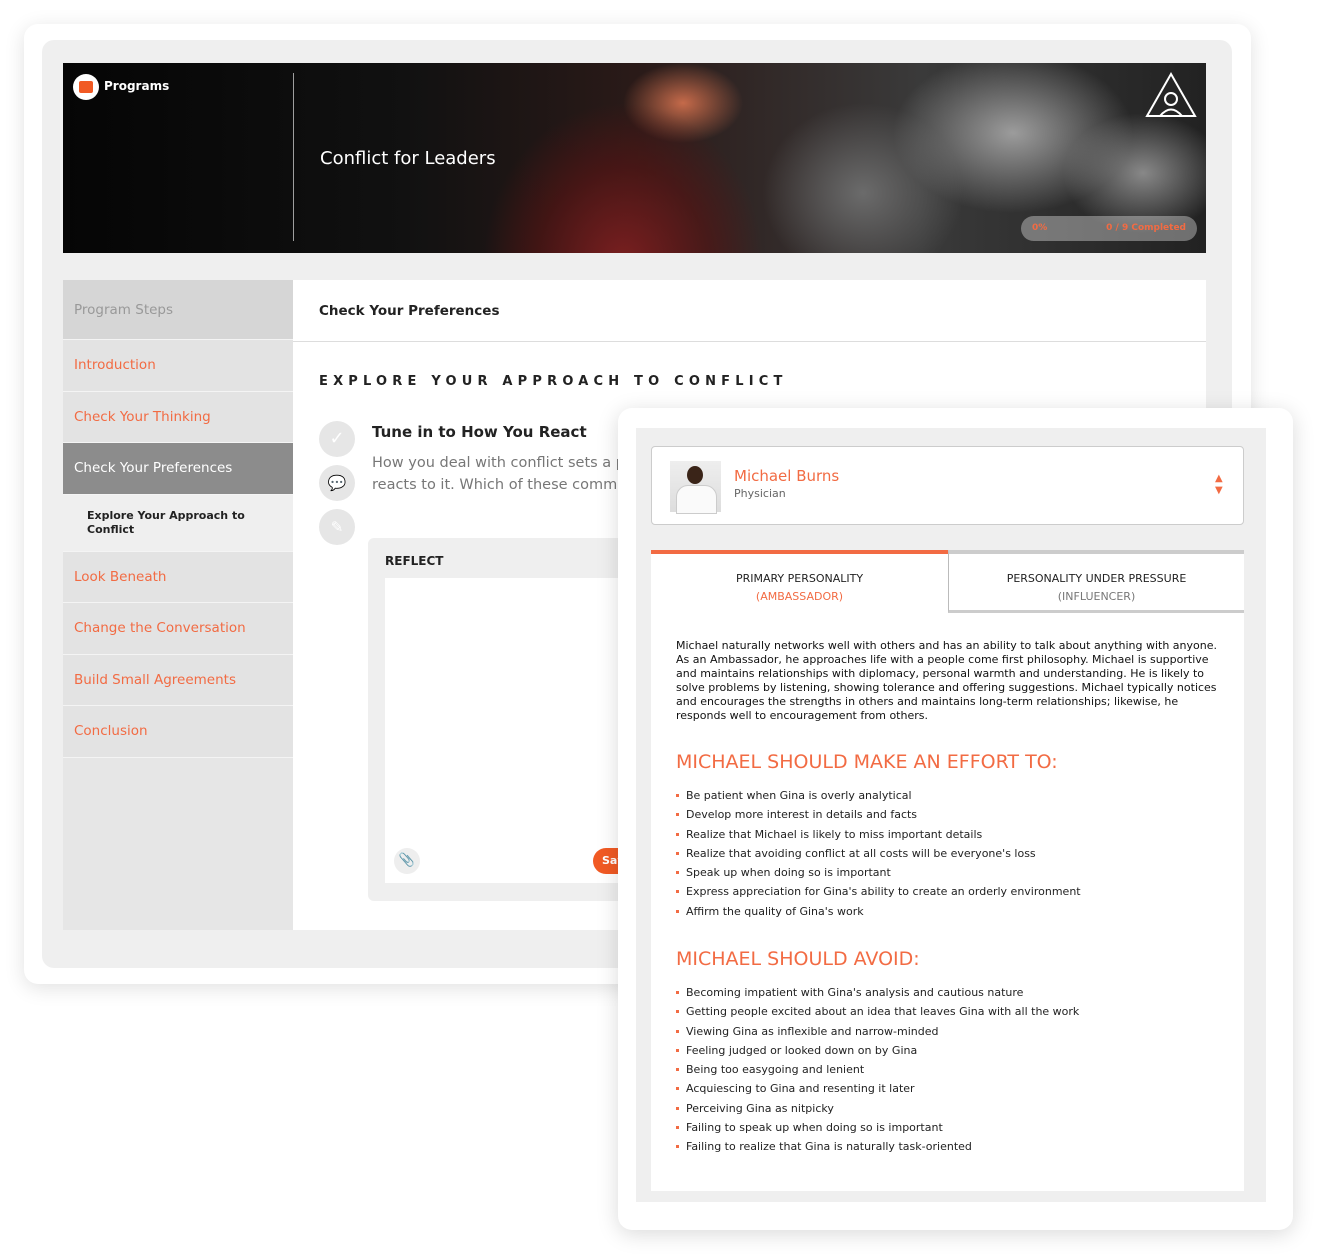 The width and height of the screenshot is (1317, 1254). Describe the element at coordinates (506, 730) in the screenshot. I see `reflect-input` at that location.